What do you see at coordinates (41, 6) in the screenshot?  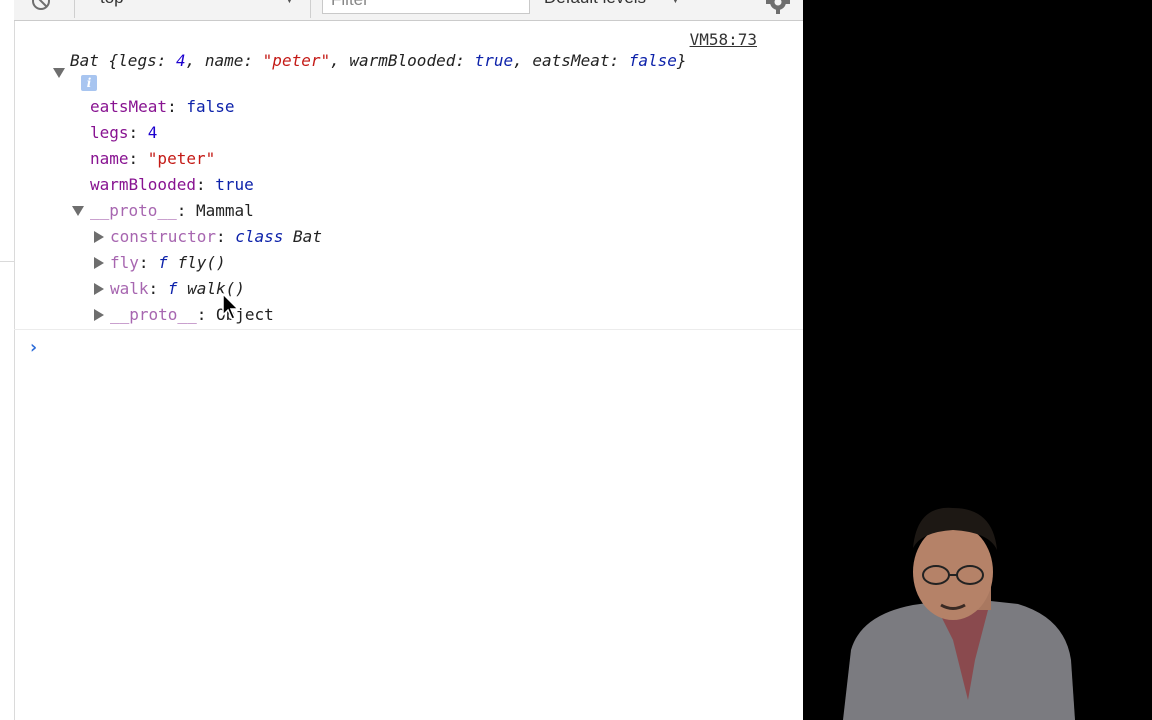 I see `clear-console-icon` at bounding box center [41, 6].